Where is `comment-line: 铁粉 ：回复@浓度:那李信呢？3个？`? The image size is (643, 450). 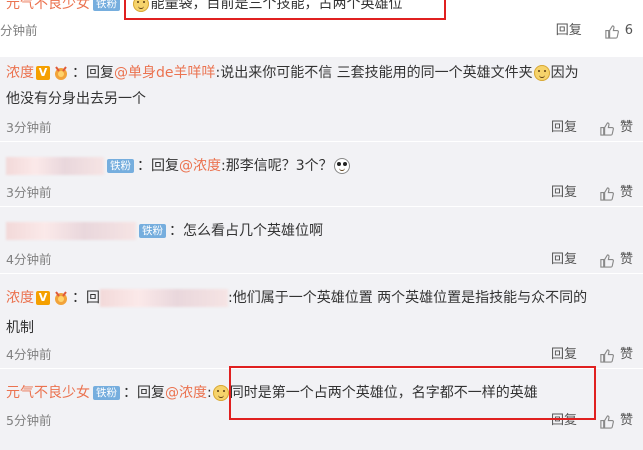 comment-line: 铁粉 ：回复@浓度:那李信呢？3个？ is located at coordinates (178, 166).